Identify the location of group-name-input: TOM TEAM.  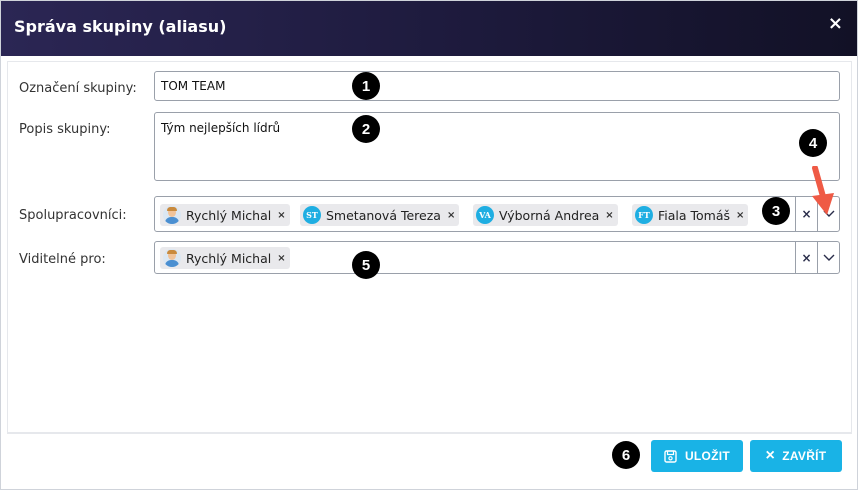
(497, 86).